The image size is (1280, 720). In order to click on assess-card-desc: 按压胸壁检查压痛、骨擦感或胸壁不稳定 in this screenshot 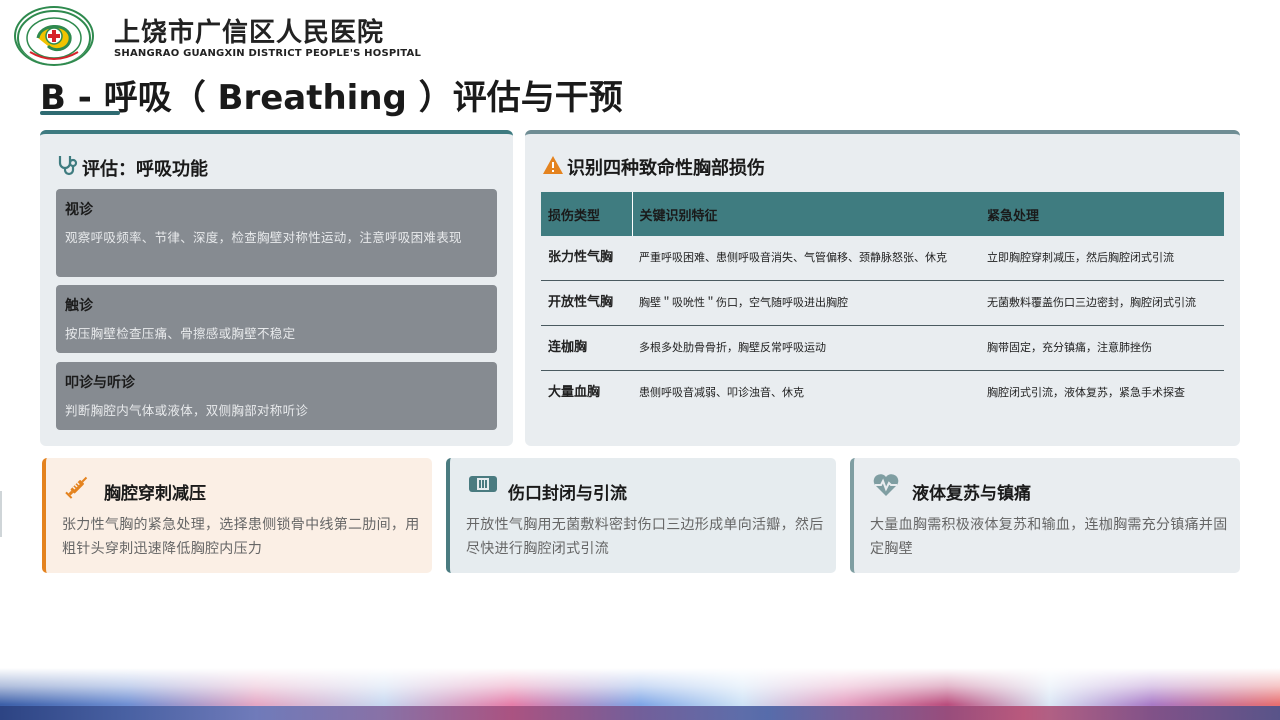, I will do `click(180, 333)`.